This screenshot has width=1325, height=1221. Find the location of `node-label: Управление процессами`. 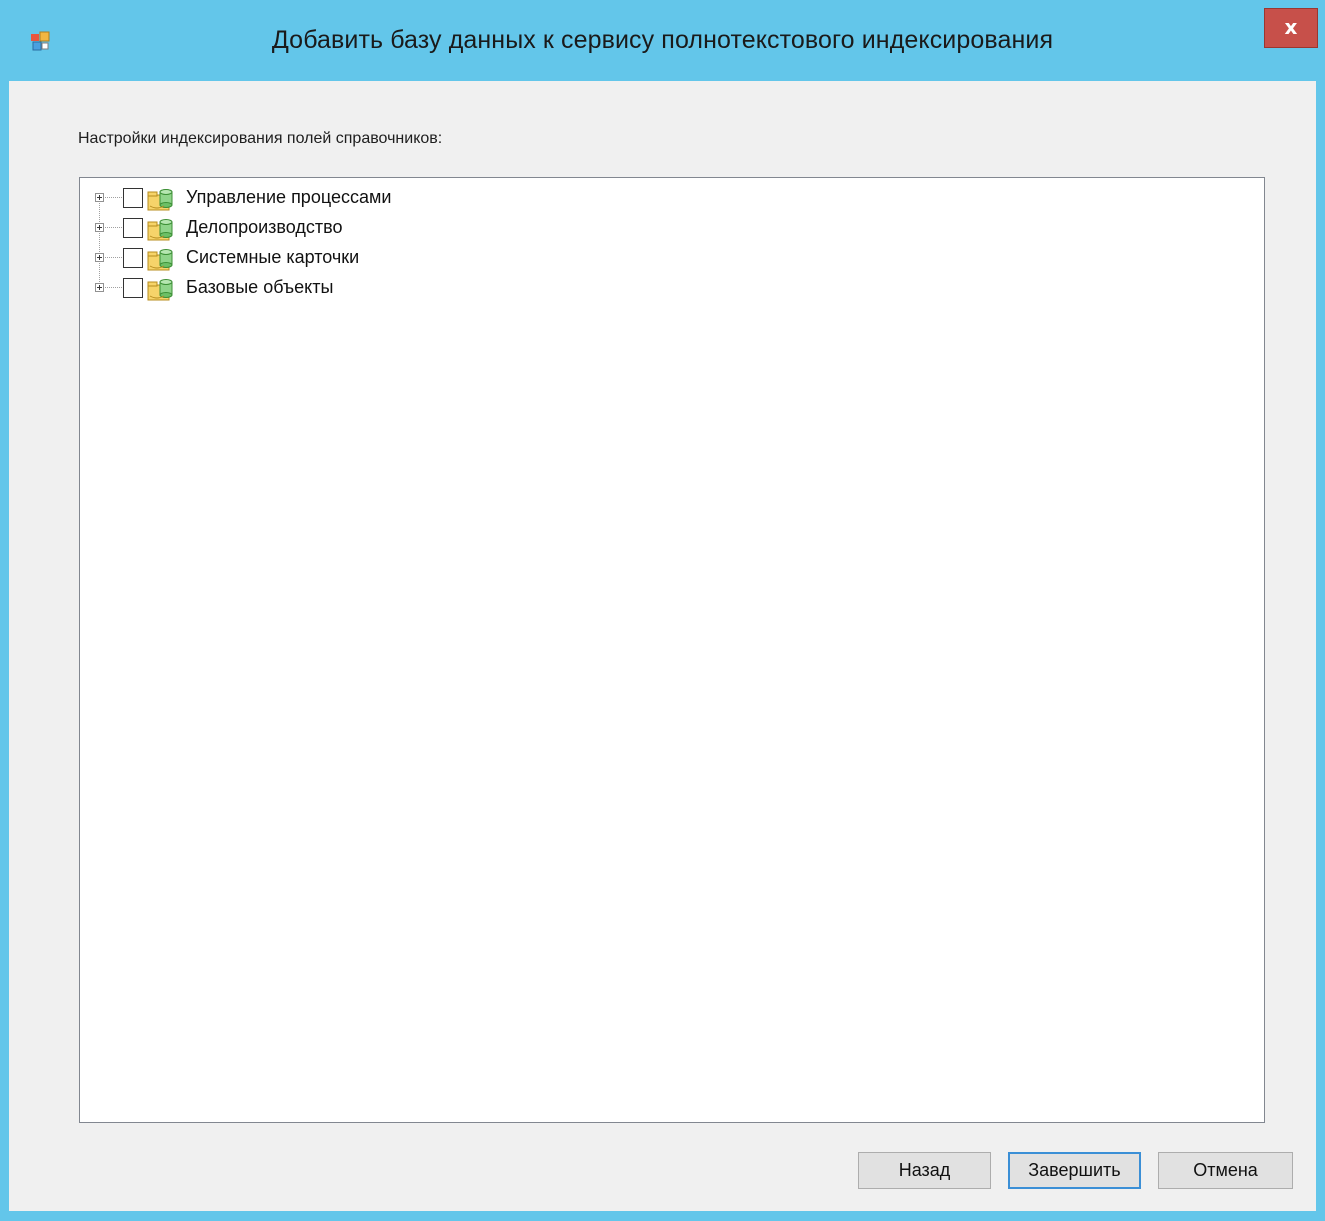

node-label: Управление процессами is located at coordinates (289, 197).